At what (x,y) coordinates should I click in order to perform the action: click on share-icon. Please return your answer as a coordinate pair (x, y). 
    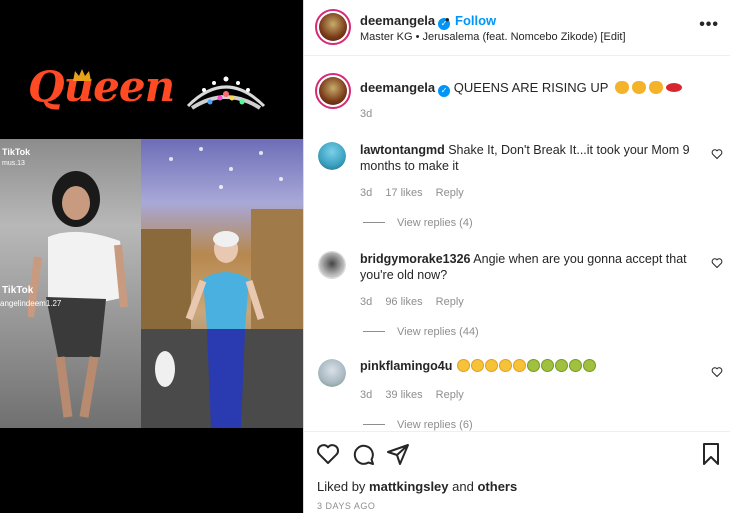
    Looking at the image, I should click on (398, 454).